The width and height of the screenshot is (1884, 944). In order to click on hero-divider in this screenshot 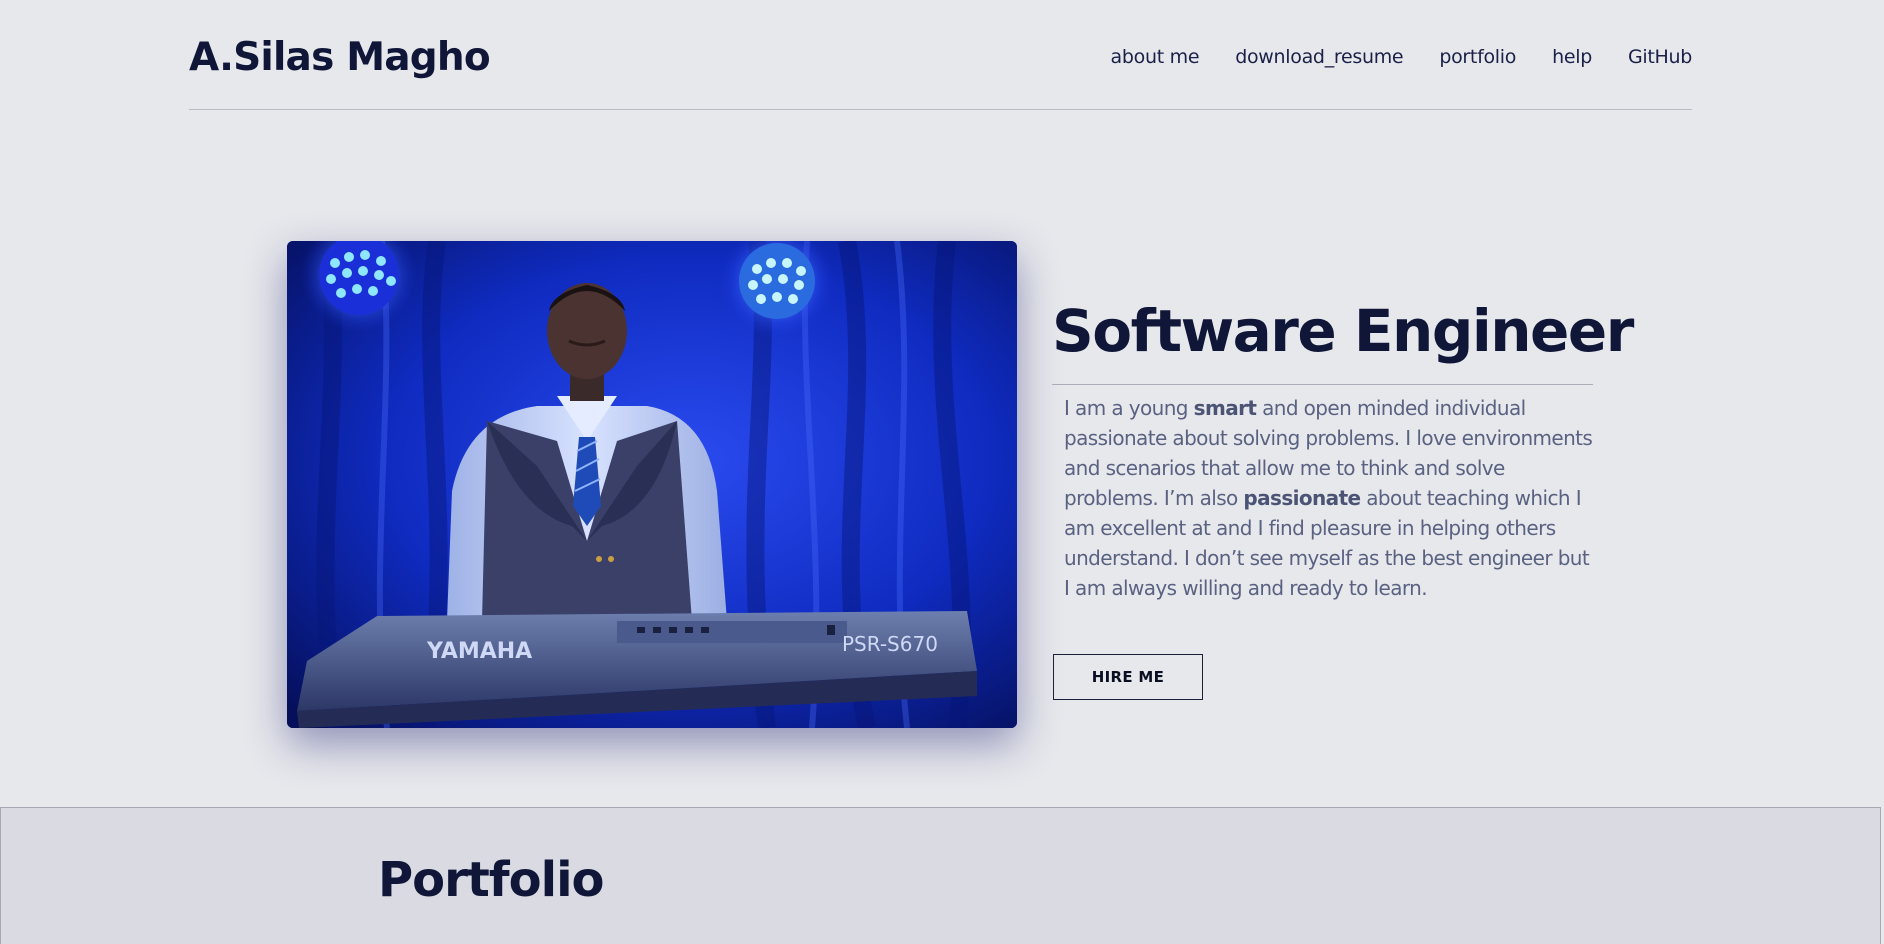, I will do `click(1322, 384)`.